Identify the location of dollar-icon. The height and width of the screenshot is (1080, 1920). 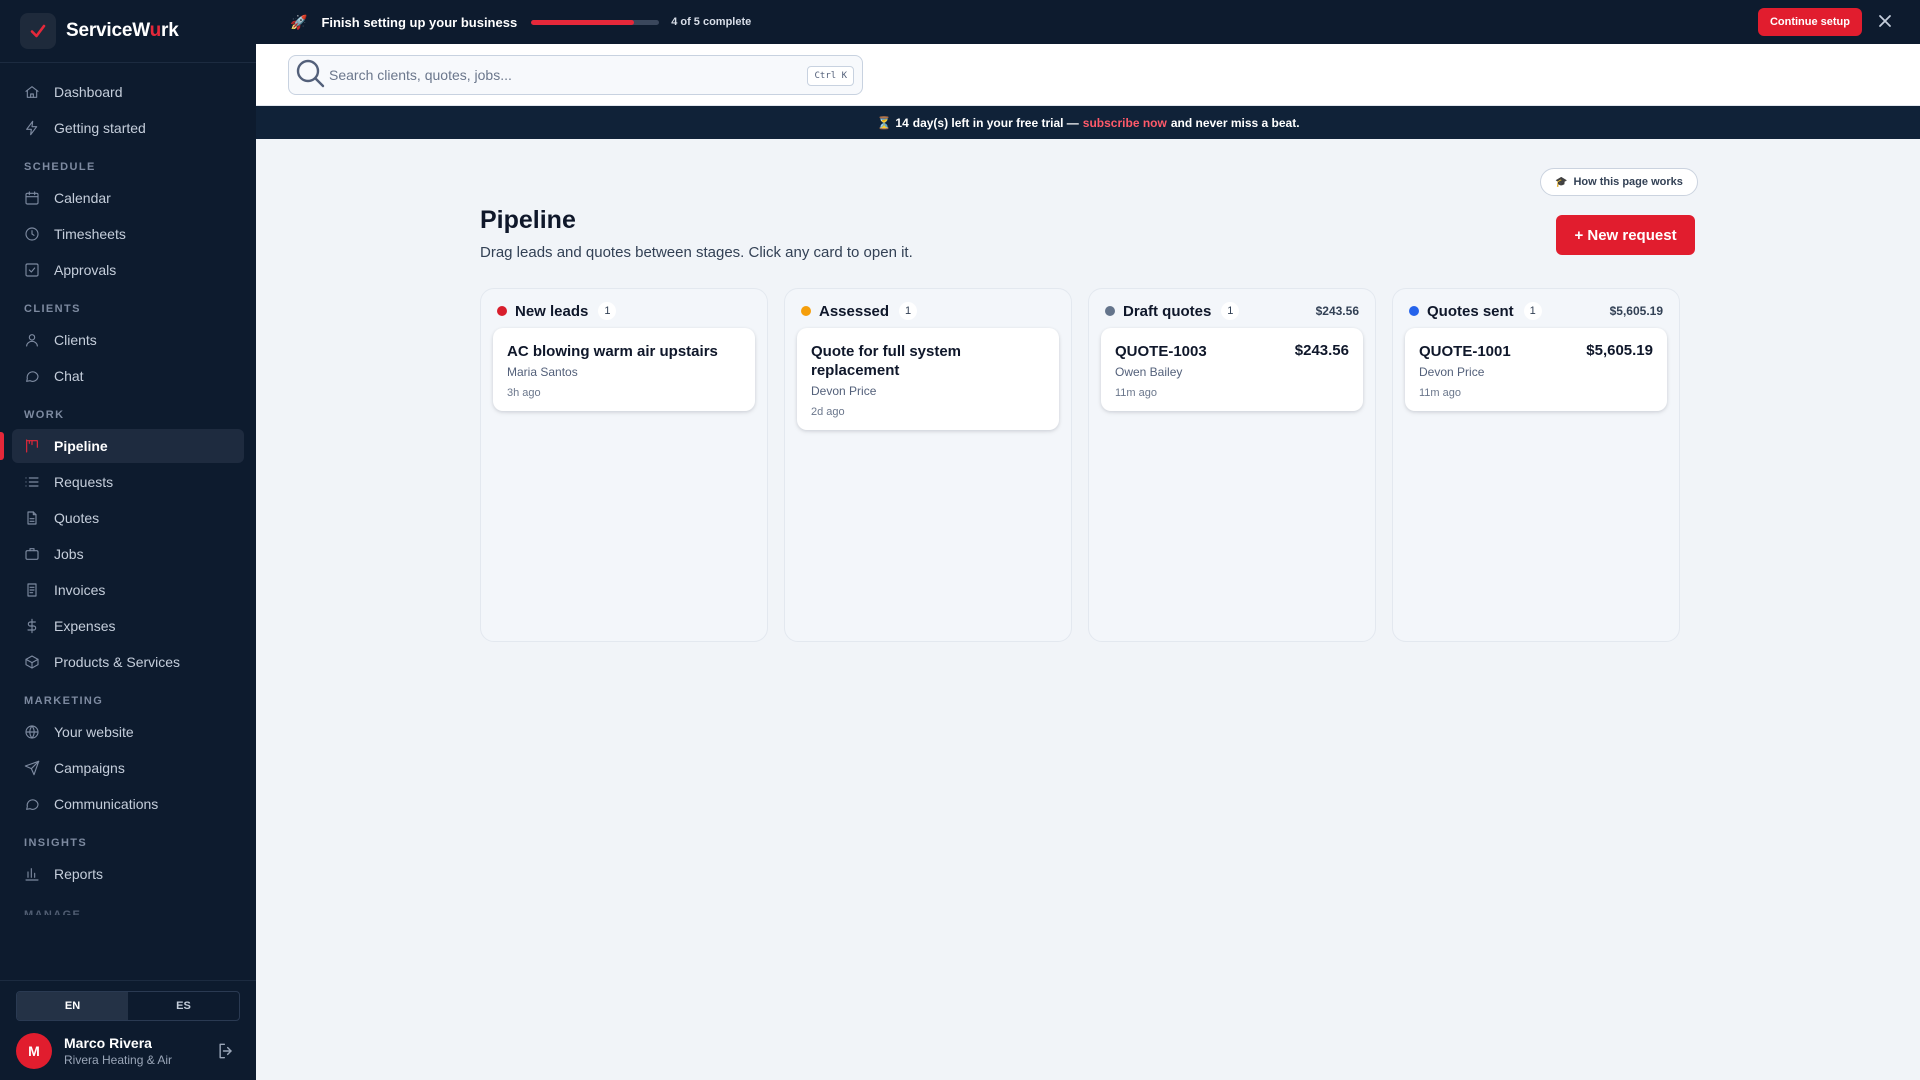
(32, 626).